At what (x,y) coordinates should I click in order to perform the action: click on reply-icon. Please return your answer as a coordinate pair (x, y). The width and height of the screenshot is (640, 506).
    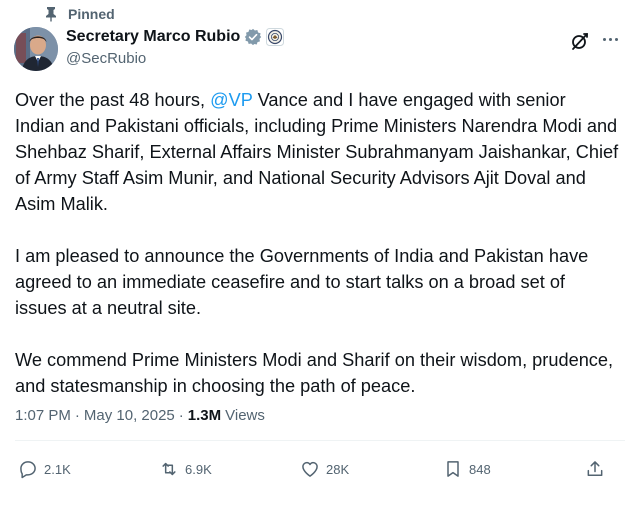
    Looking at the image, I should click on (28, 470).